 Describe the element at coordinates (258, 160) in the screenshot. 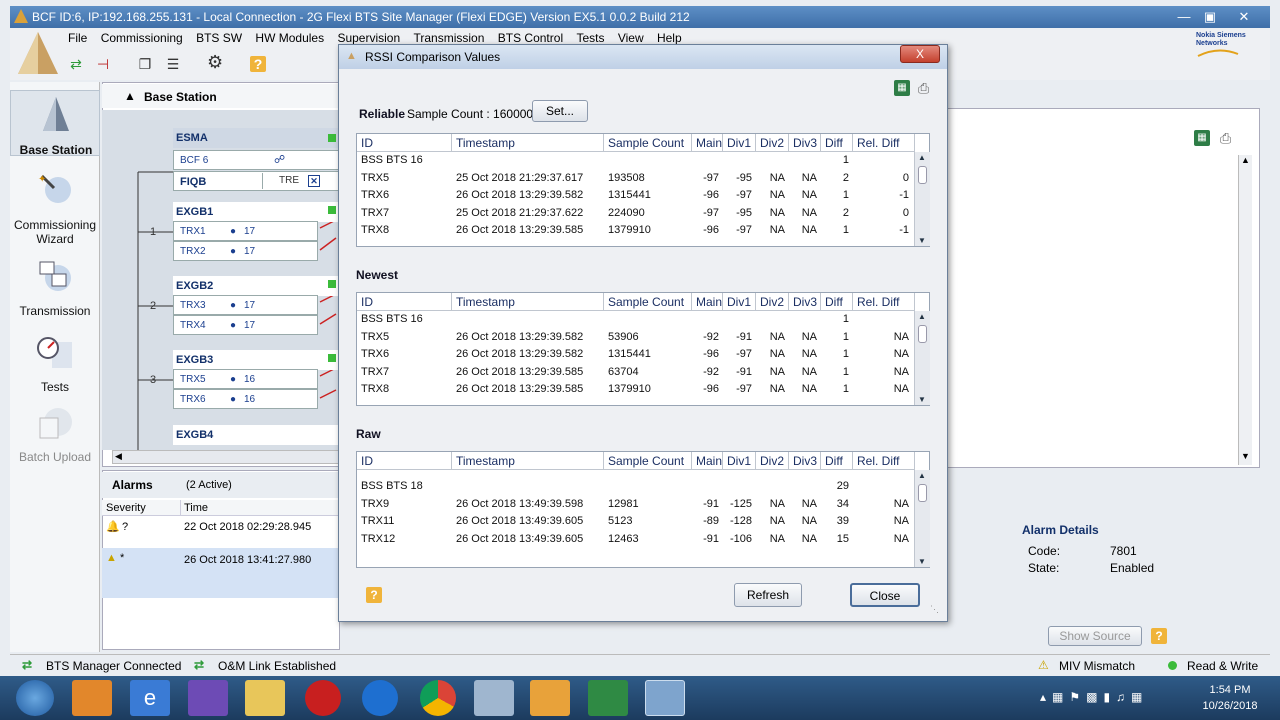

I see `bcf-row: BCF 6 ☍` at that location.